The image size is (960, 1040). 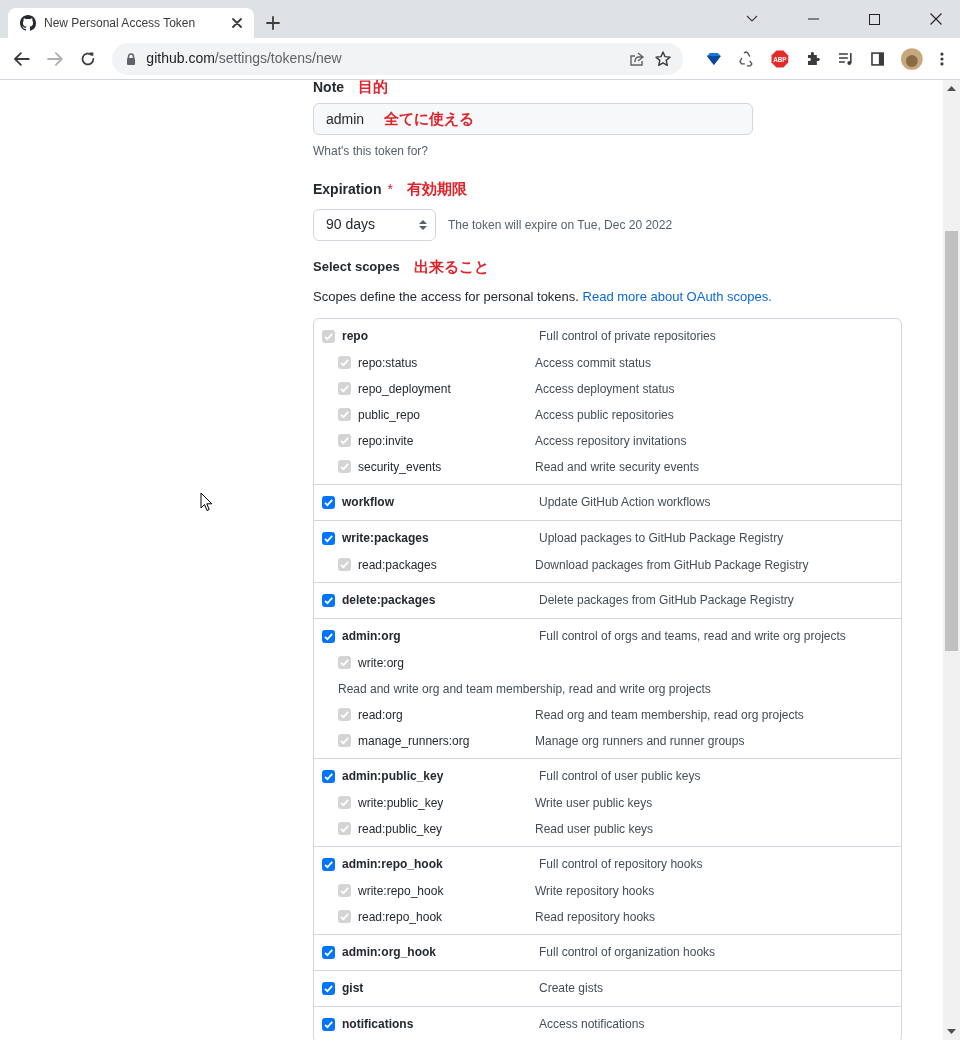 What do you see at coordinates (621, 864) in the screenshot?
I see `scope-description: Full control of repository hooks` at bounding box center [621, 864].